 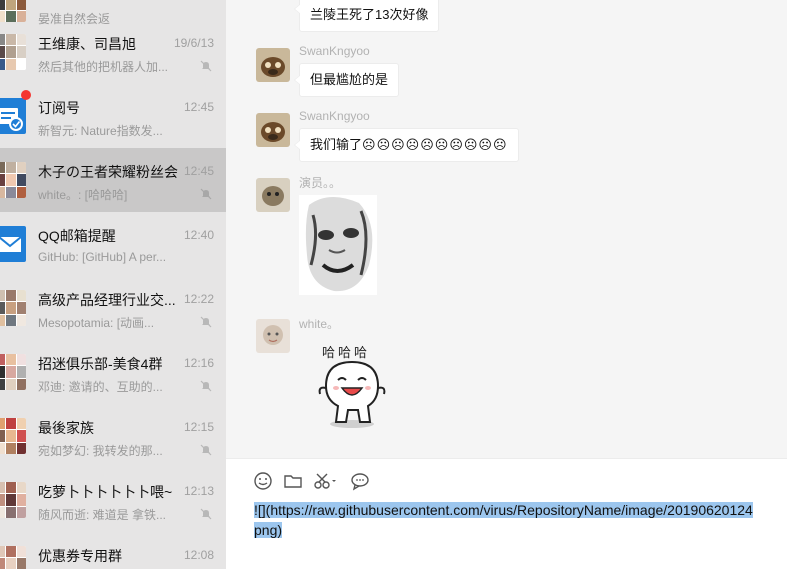 What do you see at coordinates (77, 236) in the screenshot?
I see `chat-name: QQ邮箱提醒` at bounding box center [77, 236].